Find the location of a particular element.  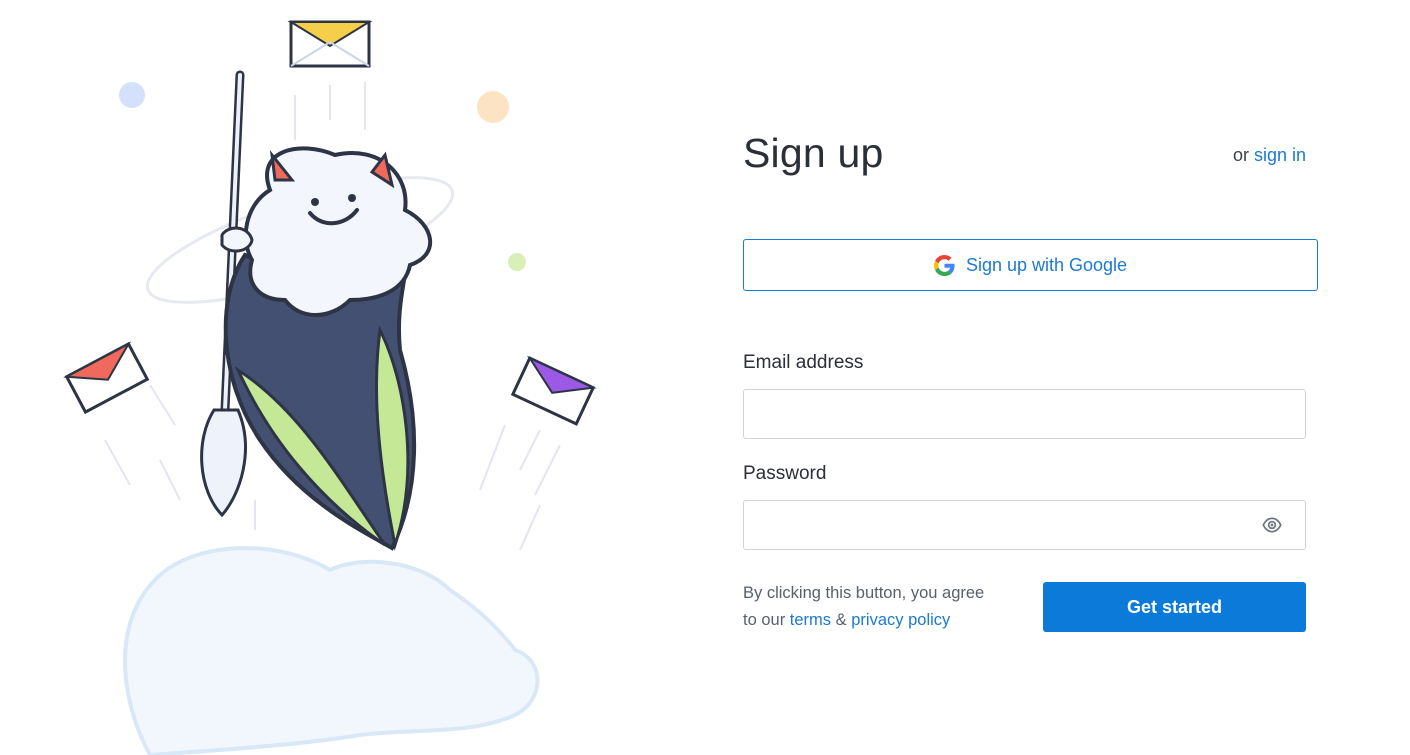

email-input is located at coordinates (1024, 414).